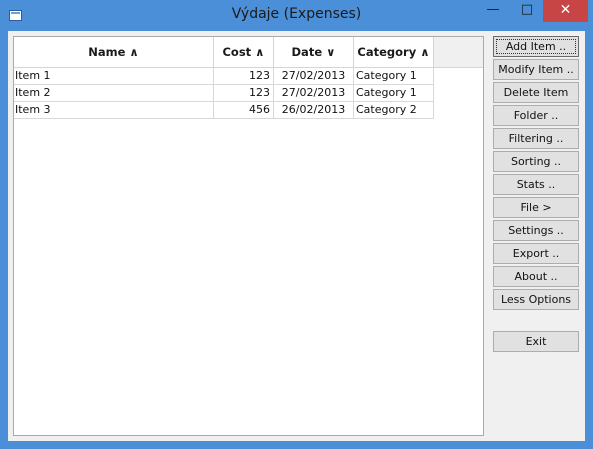  Describe the element at coordinates (458, 52) in the screenshot. I see `header-filler` at that location.